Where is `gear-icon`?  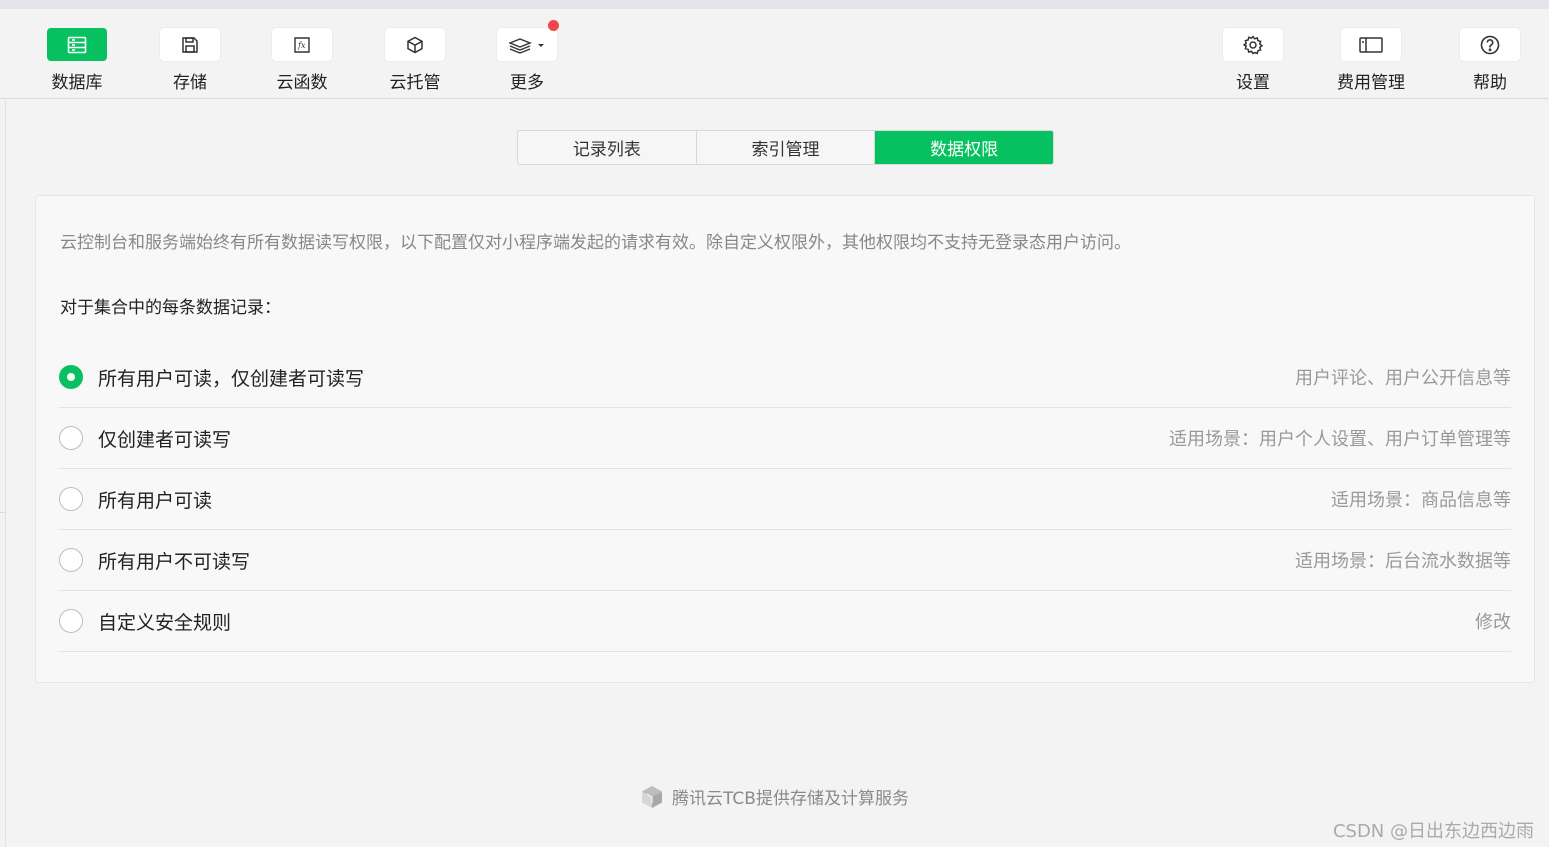 gear-icon is located at coordinates (1253, 44).